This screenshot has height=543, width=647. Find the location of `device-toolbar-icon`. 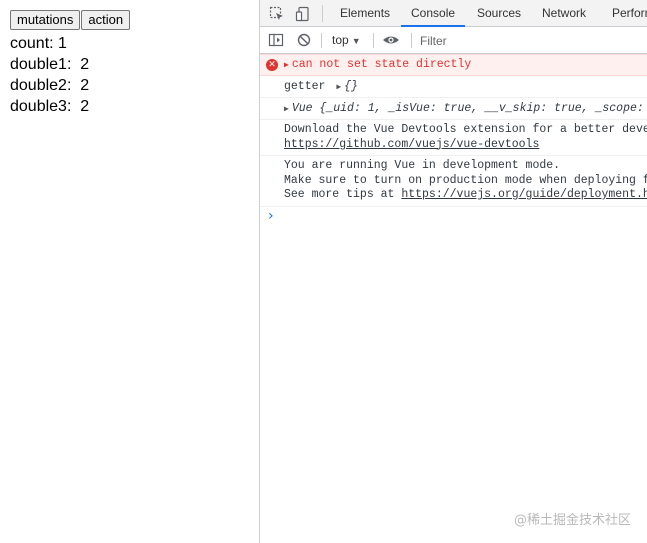

device-toolbar-icon is located at coordinates (303, 14).